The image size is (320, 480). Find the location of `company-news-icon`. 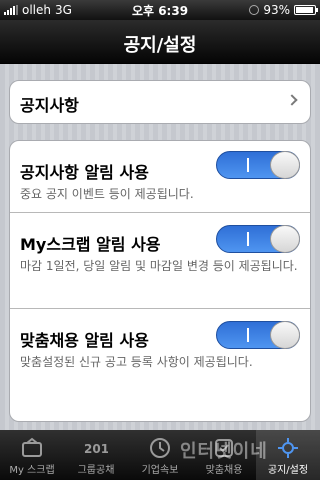

company-news-icon is located at coordinates (160, 448).